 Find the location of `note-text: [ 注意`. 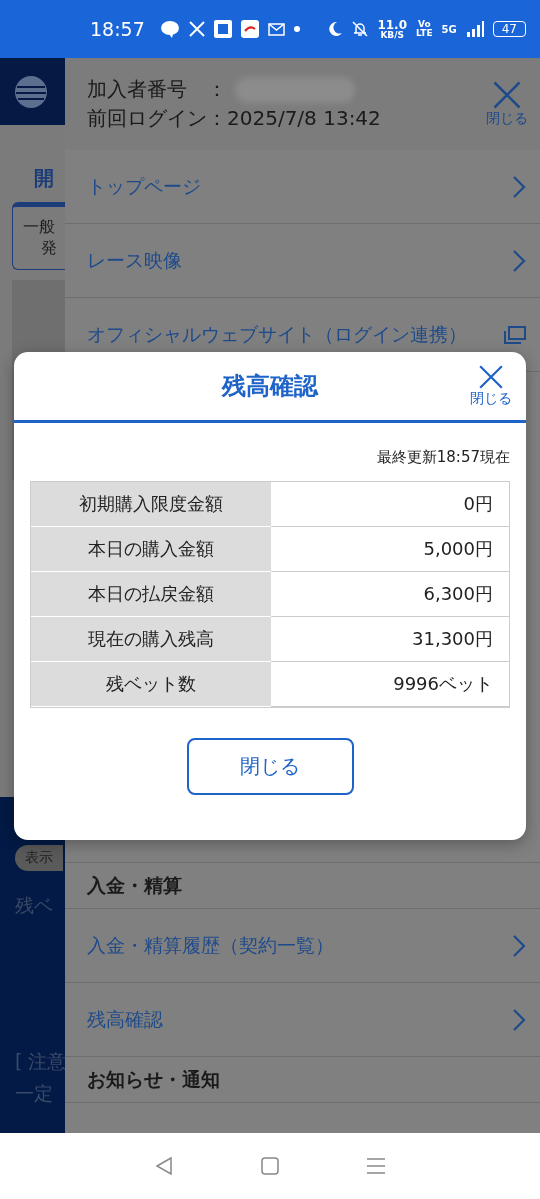

note-text: [ 注意 is located at coordinates (40, 1061).